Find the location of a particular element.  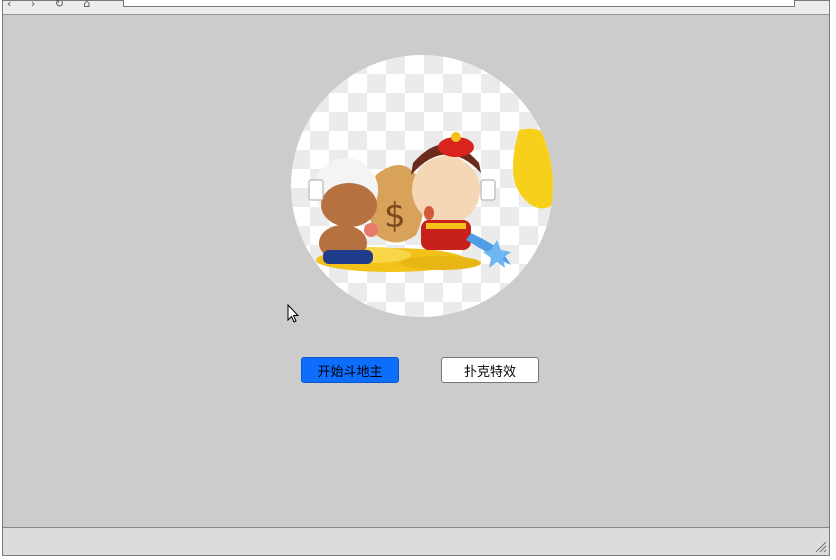

status-bar is located at coordinates (416, 541).